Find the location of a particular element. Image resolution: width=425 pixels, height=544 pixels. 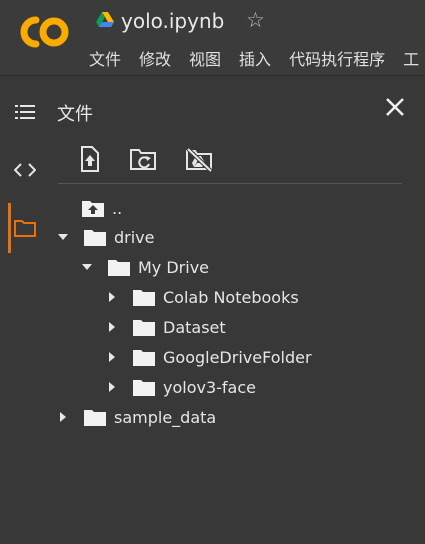

menu-item-edit: 修改 is located at coordinates (155, 58).